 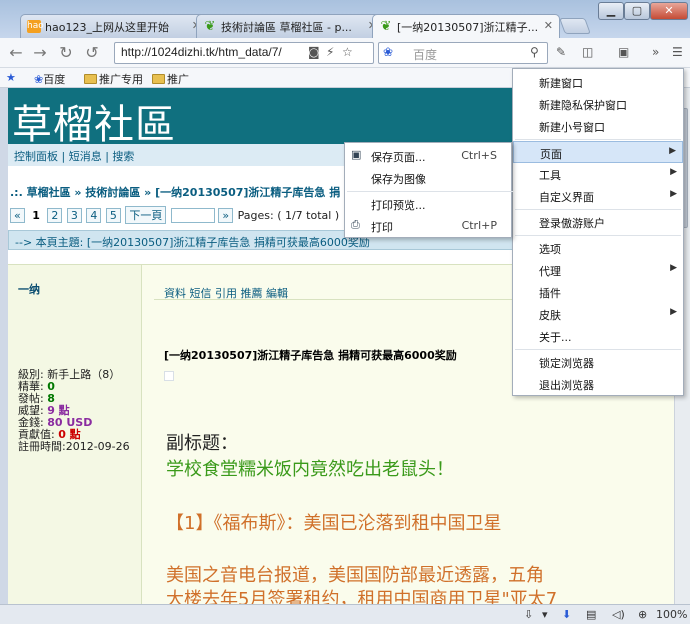 I want to click on arrow-down-icon: ⬇, so click(x=566, y=614).